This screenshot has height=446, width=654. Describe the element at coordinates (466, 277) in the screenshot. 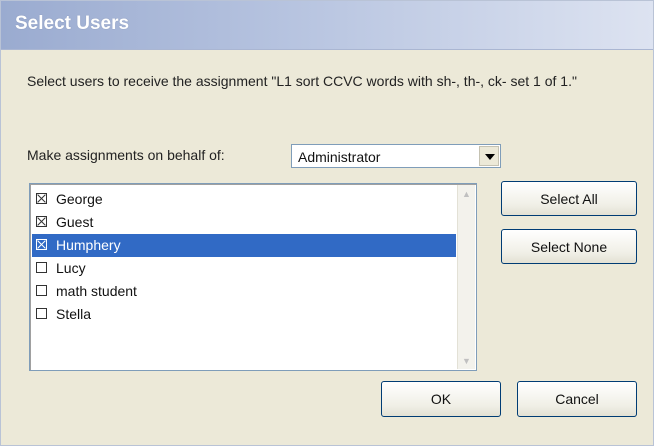

I see `listbox-scrollbar: ▲ ▼` at that location.